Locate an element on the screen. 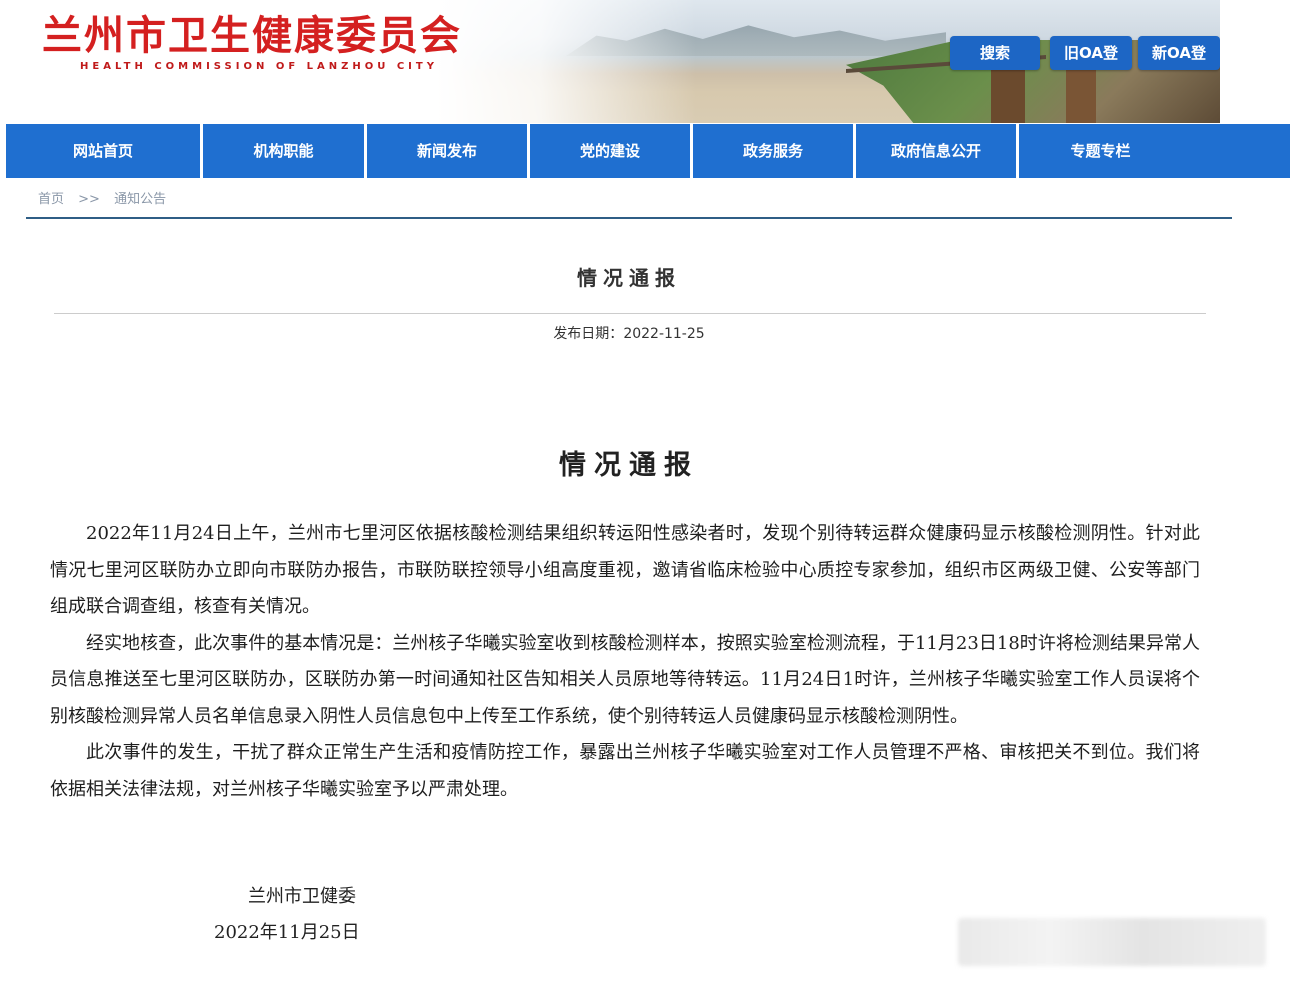  site-logo-subtitle: HEALTH COMMISSION OF LANZHOU CITY is located at coordinates (259, 66).